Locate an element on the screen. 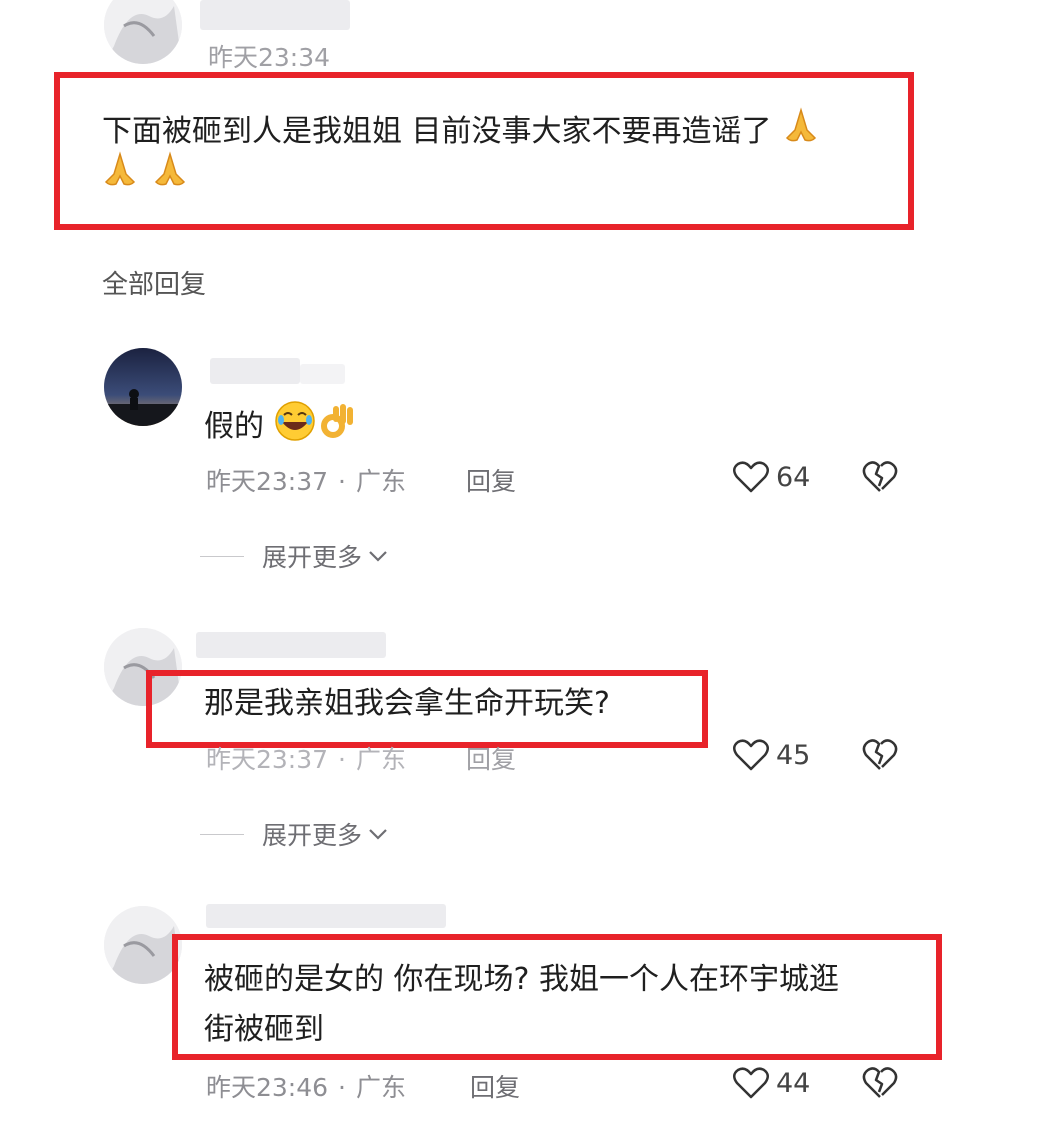  comment-text: 被砸的是女的 你在现场? 我姐一个人在环宇城逛 is located at coordinates (521, 979).